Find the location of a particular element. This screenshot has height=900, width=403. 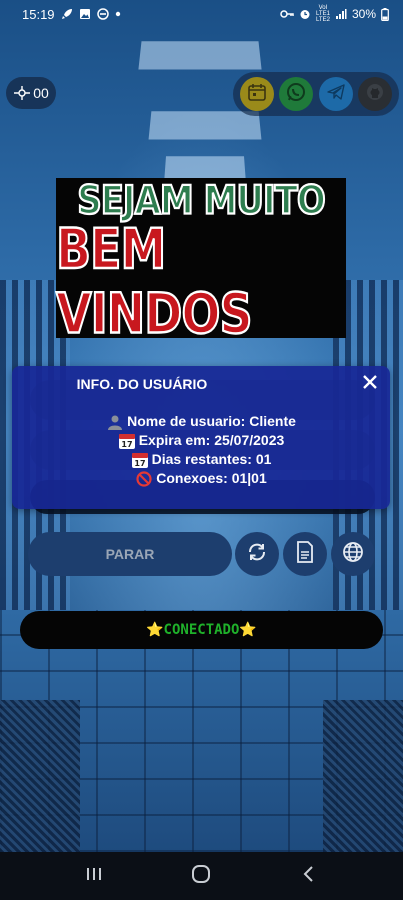

stop-button: PARAR is located at coordinates (130, 554).